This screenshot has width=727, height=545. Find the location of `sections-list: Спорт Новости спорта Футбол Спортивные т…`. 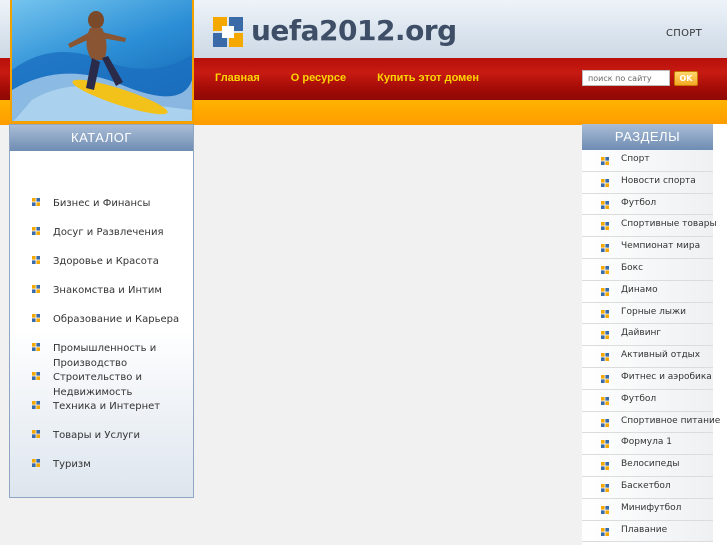

sections-list: Спорт Новости спорта Футбол Спортивные т… is located at coordinates (651, 346).